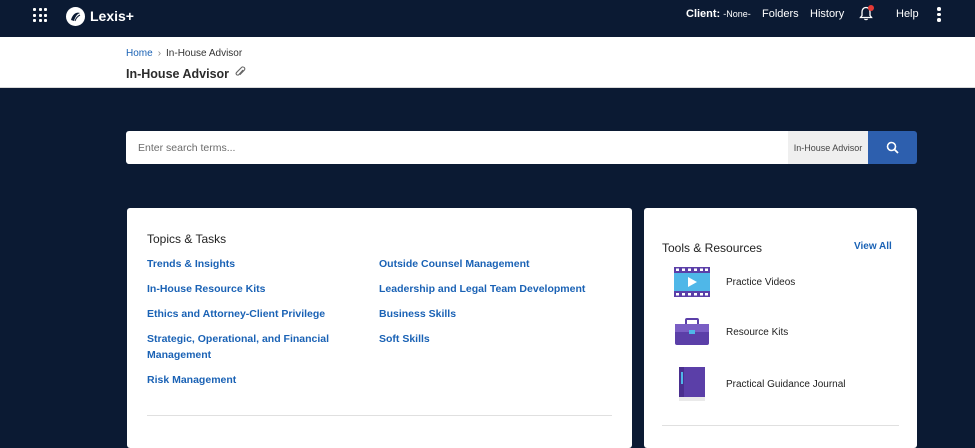 This screenshot has width=975, height=448. Describe the element at coordinates (692, 282) in the screenshot. I see `video-icon` at that location.